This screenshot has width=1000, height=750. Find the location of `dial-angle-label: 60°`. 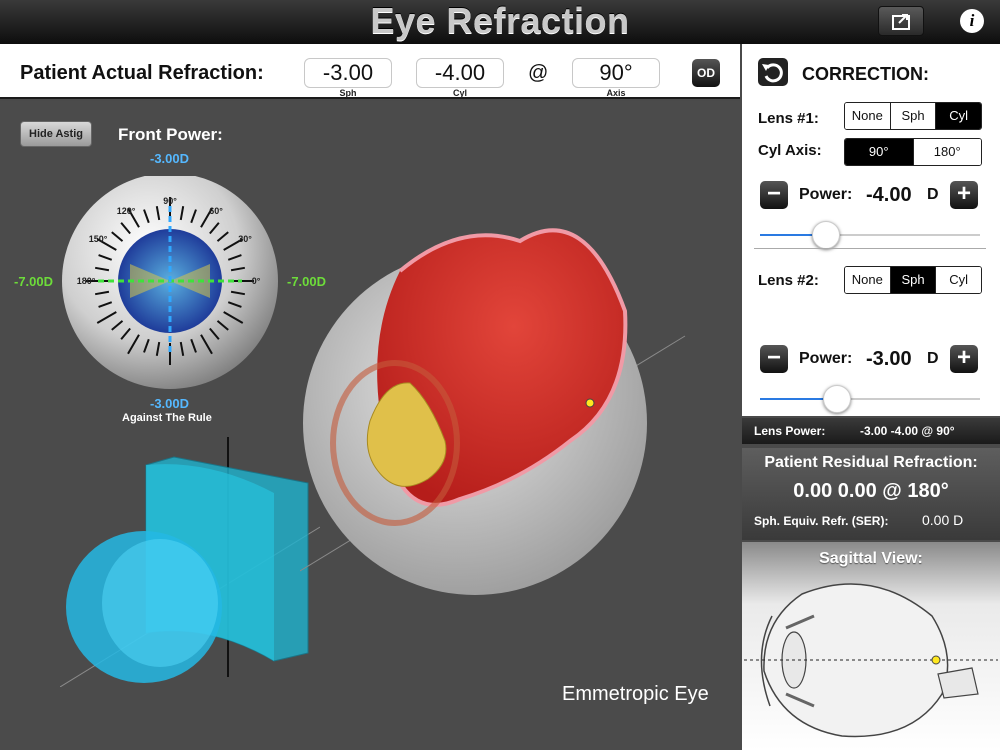

dial-angle-label: 60° is located at coordinates (216, 211).